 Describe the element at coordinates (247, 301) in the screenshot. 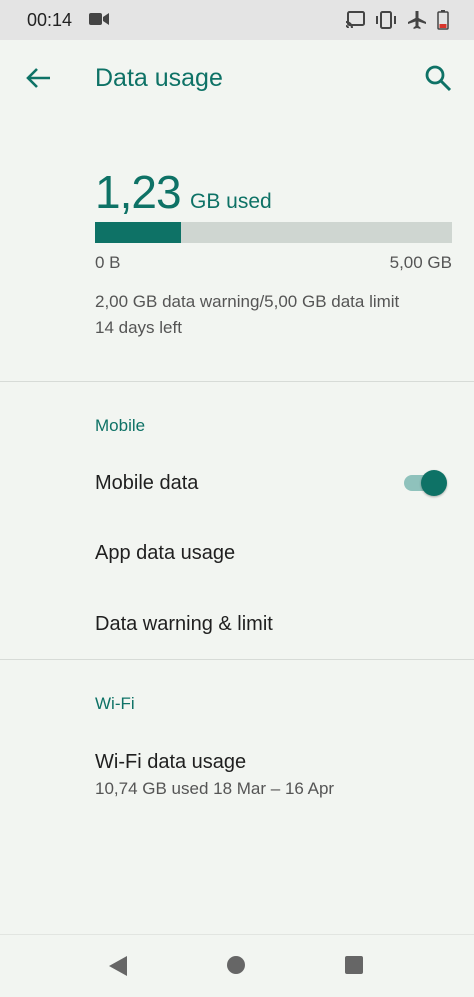

I see `data-warning-text: 2,00 GB data warning/5,00 GB data limit` at that location.